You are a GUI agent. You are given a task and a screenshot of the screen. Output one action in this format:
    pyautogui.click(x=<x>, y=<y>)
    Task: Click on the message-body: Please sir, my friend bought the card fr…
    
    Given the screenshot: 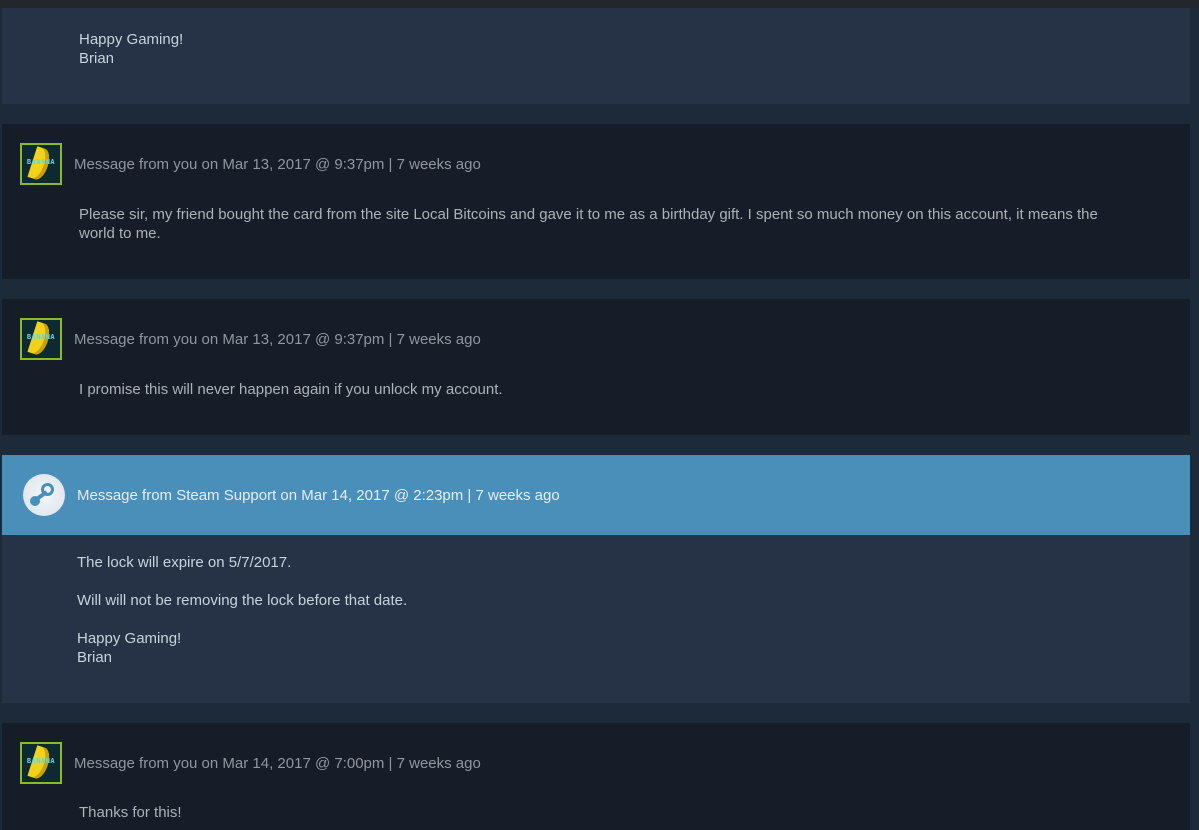 What is the action you would take?
    pyautogui.click(x=588, y=224)
    